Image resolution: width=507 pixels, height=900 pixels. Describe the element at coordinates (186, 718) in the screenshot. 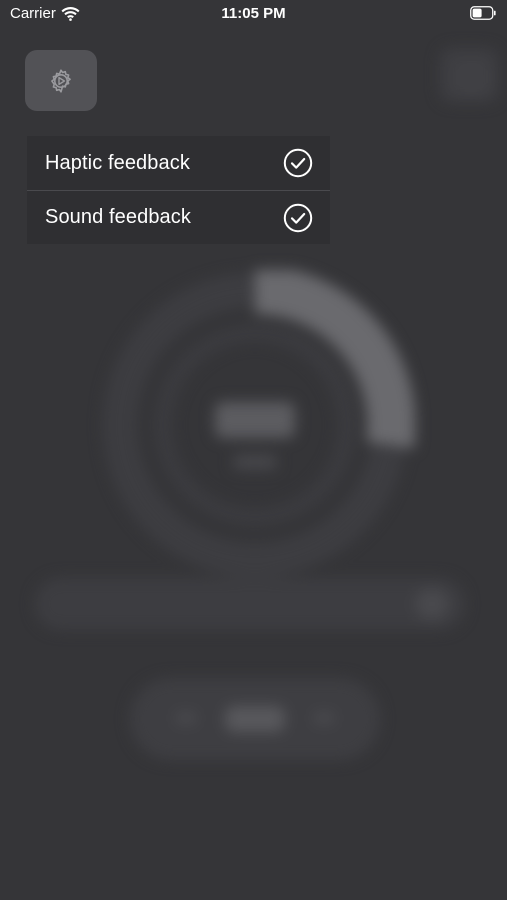

I see `blurred-segment-left` at that location.